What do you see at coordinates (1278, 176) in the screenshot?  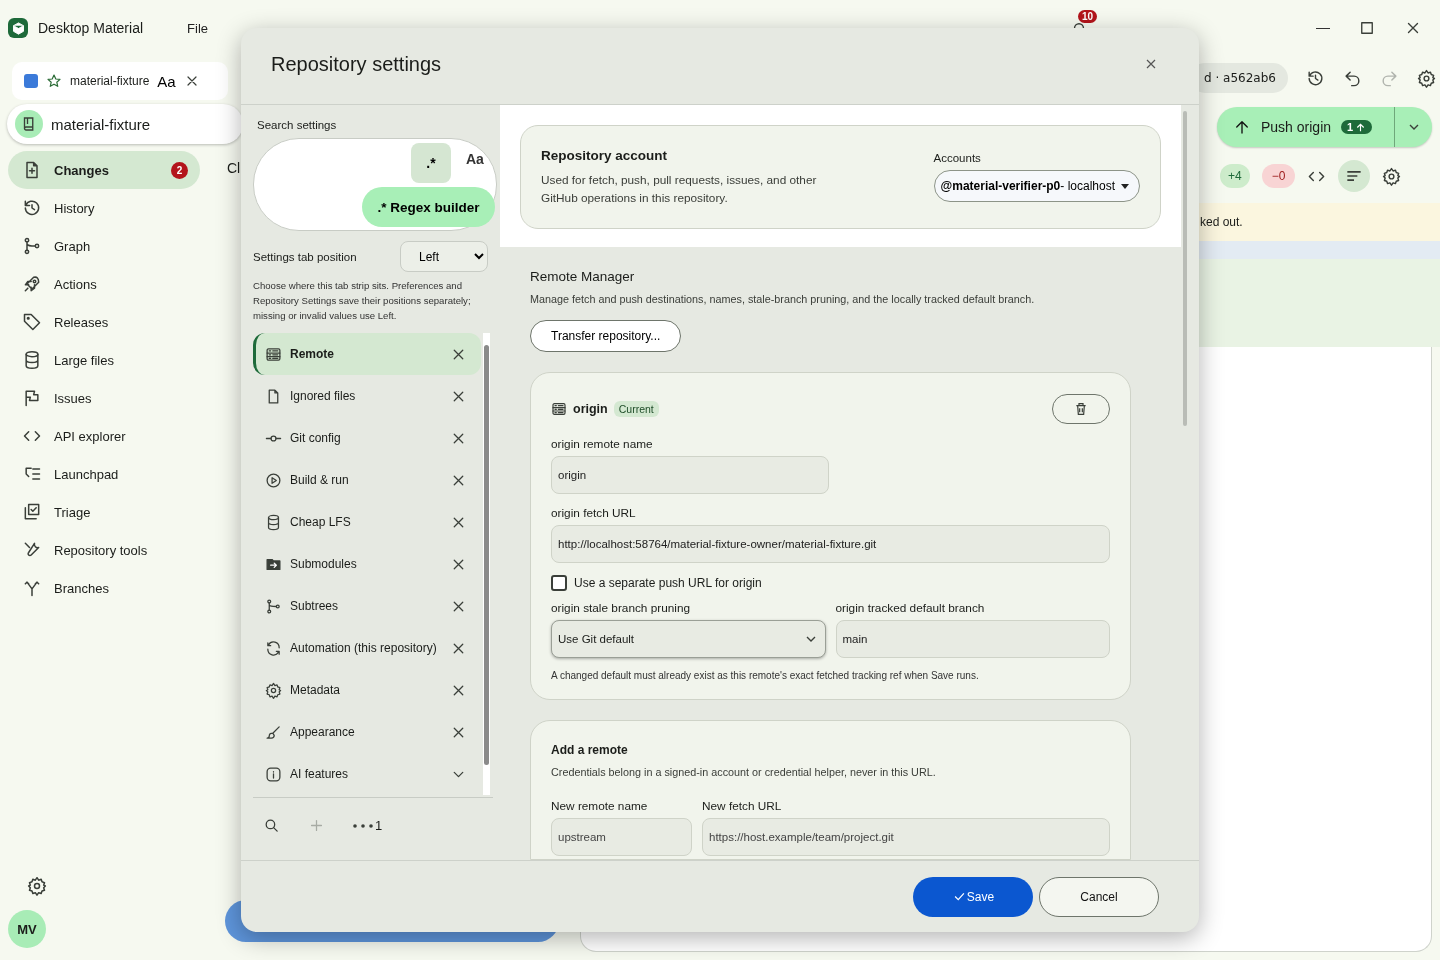 I see `deletions-count: −0` at bounding box center [1278, 176].